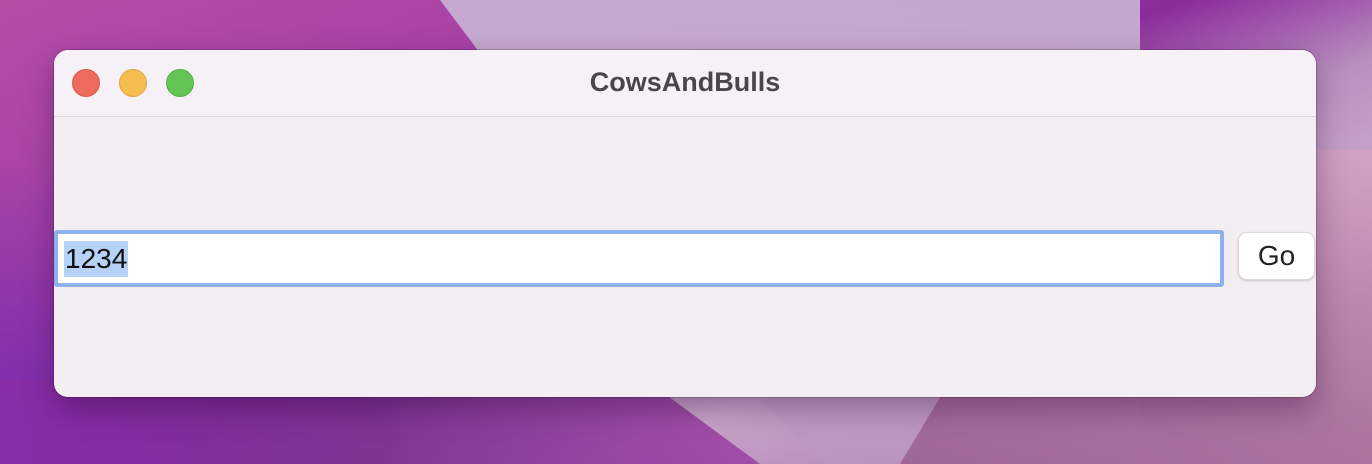 The image size is (1372, 464). I want to click on window-title: CowsAndBulls, so click(685, 82).